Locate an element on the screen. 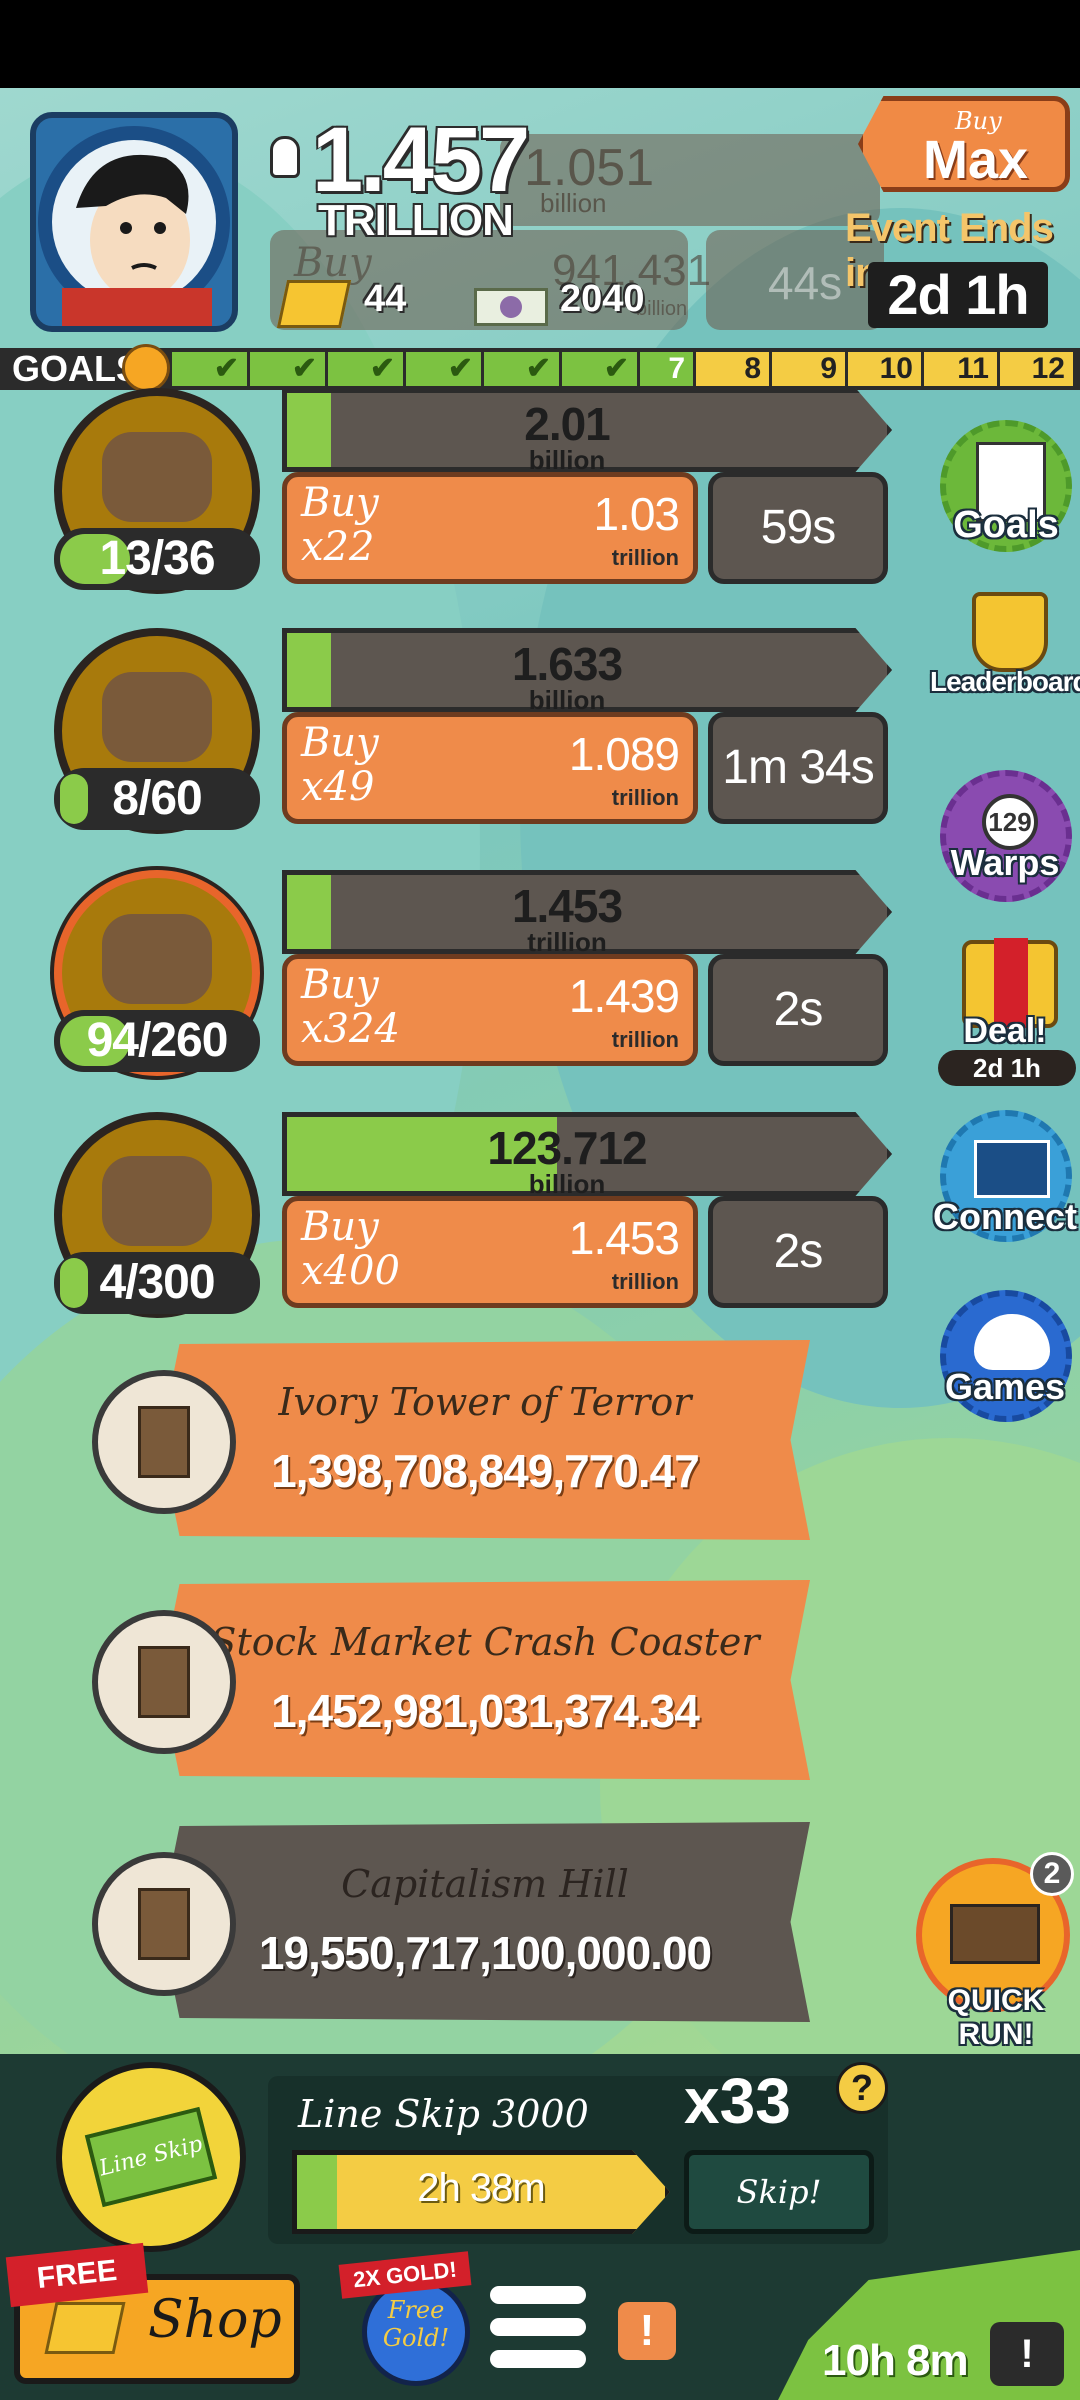  line-skip-multiplier: x33 is located at coordinates (737, 2101).